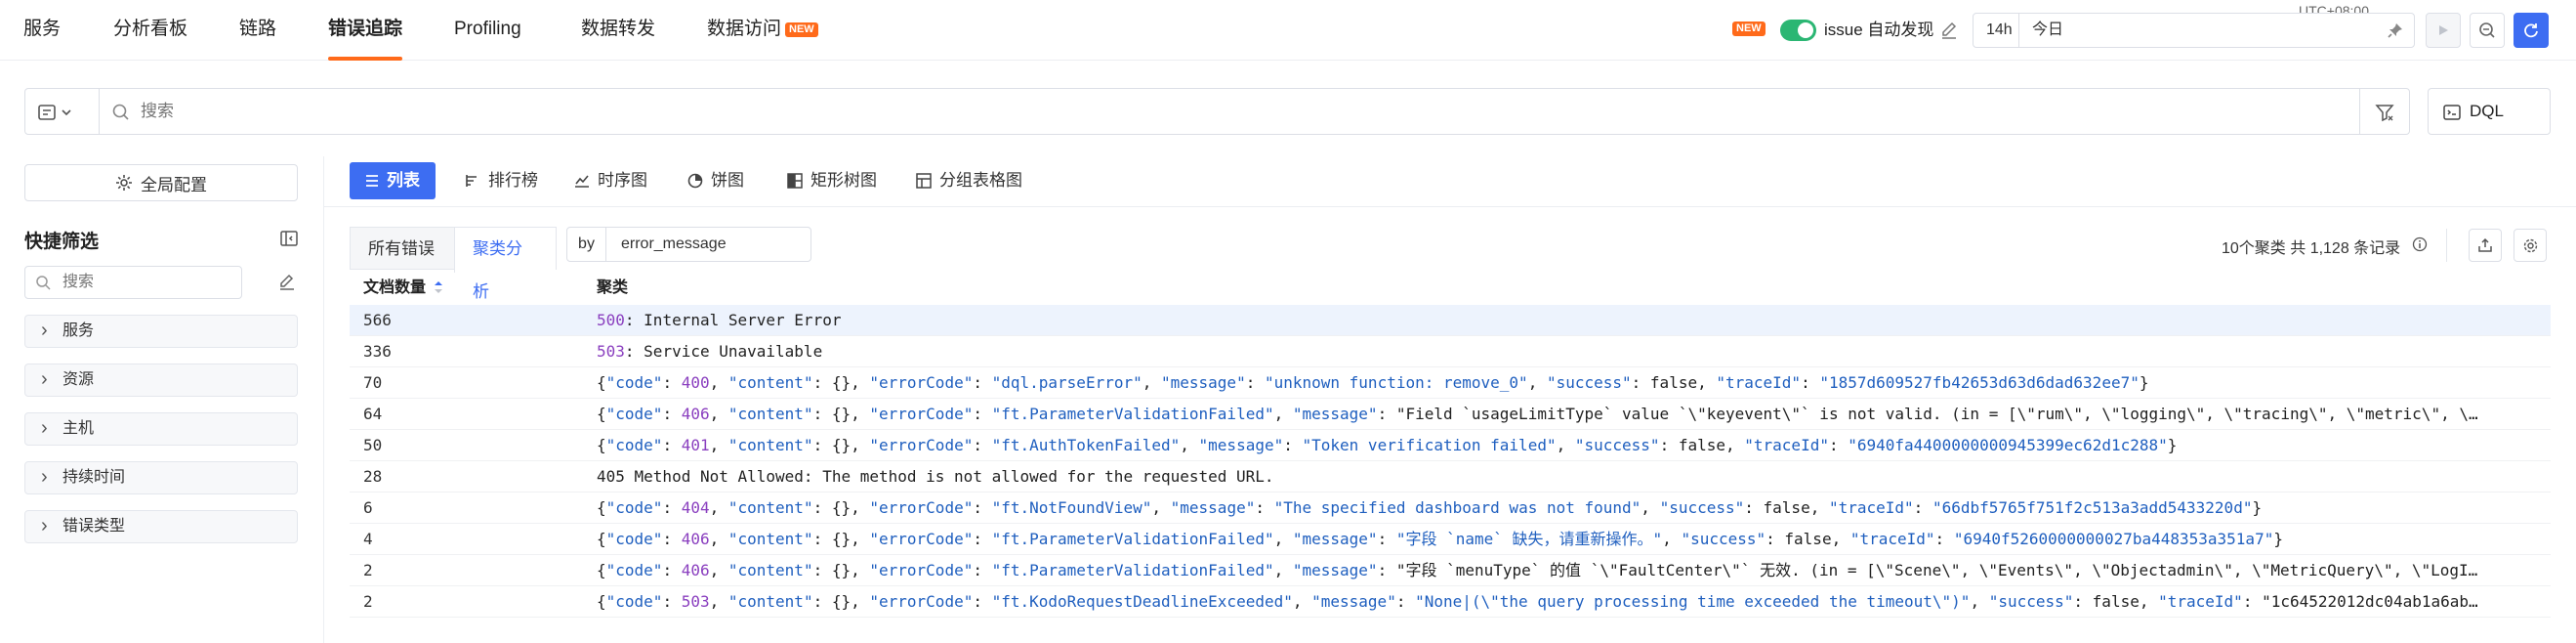 This screenshot has height=643, width=2576. I want to click on play-icon, so click(2443, 30).